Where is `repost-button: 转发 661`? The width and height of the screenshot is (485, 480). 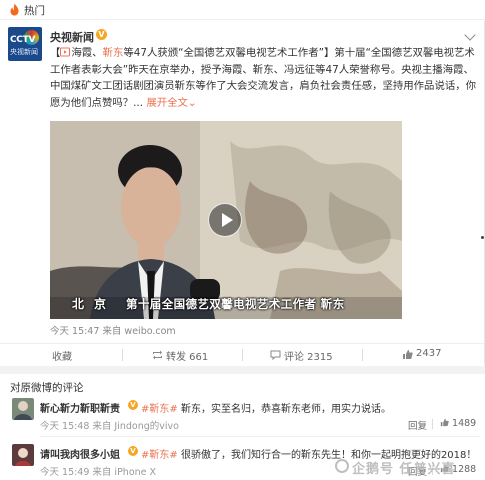 repost-button: 转发 661 is located at coordinates (187, 355).